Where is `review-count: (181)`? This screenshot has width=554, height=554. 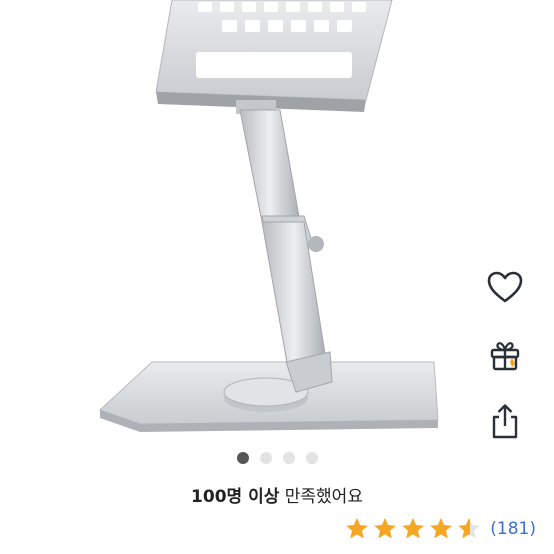 review-count: (181) is located at coordinates (513, 529).